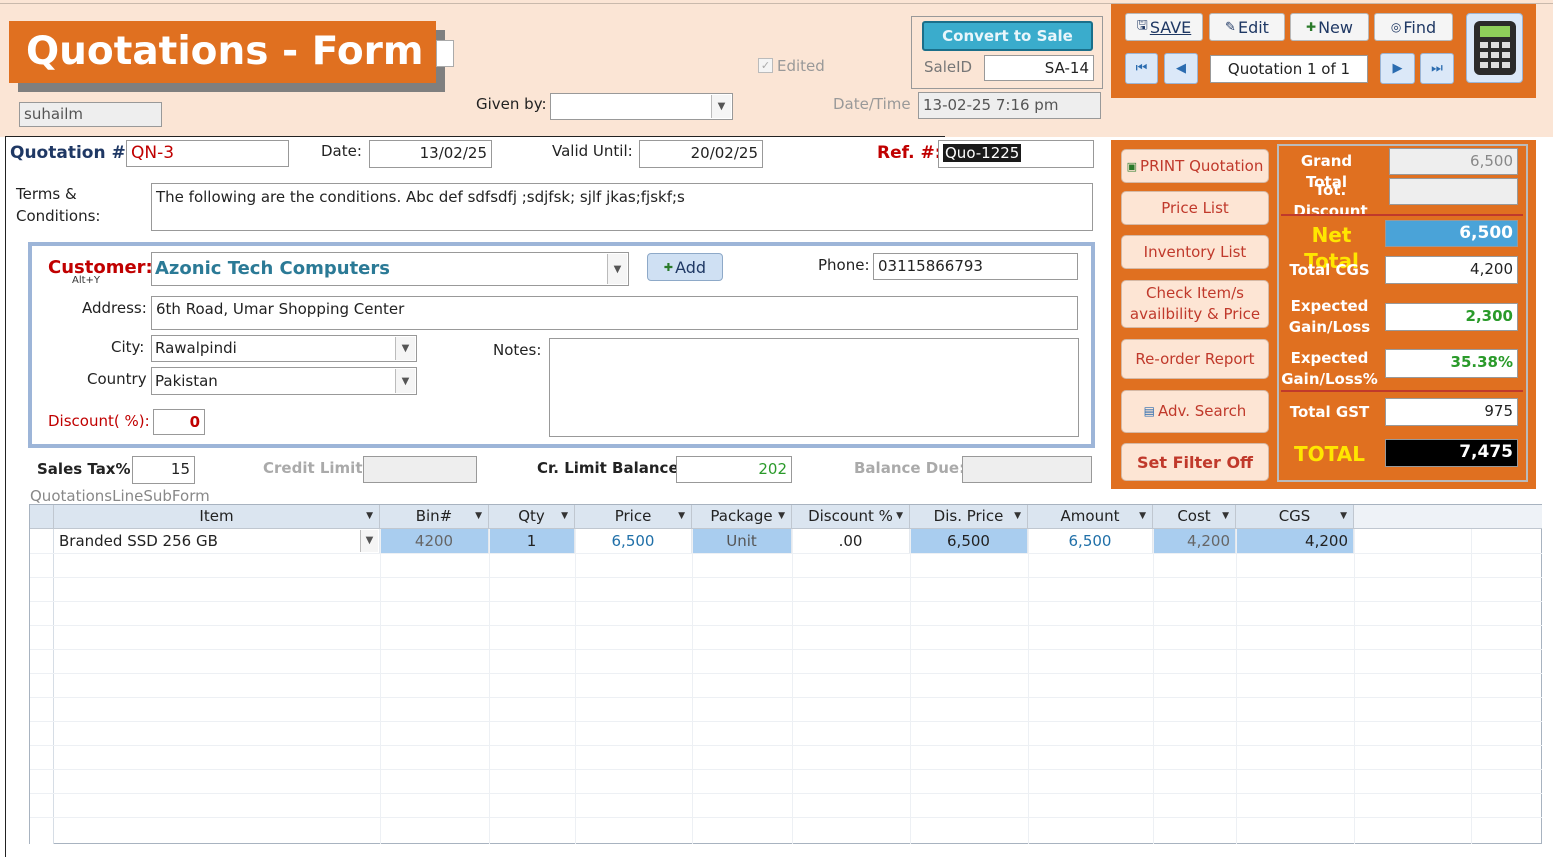  I want to click on net-total-field: 6,500, so click(1451, 233).